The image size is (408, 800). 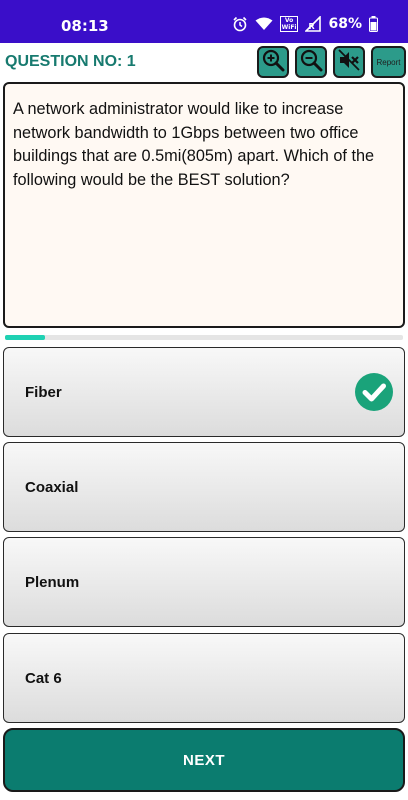 I want to click on progress-fill, so click(x=25, y=337).